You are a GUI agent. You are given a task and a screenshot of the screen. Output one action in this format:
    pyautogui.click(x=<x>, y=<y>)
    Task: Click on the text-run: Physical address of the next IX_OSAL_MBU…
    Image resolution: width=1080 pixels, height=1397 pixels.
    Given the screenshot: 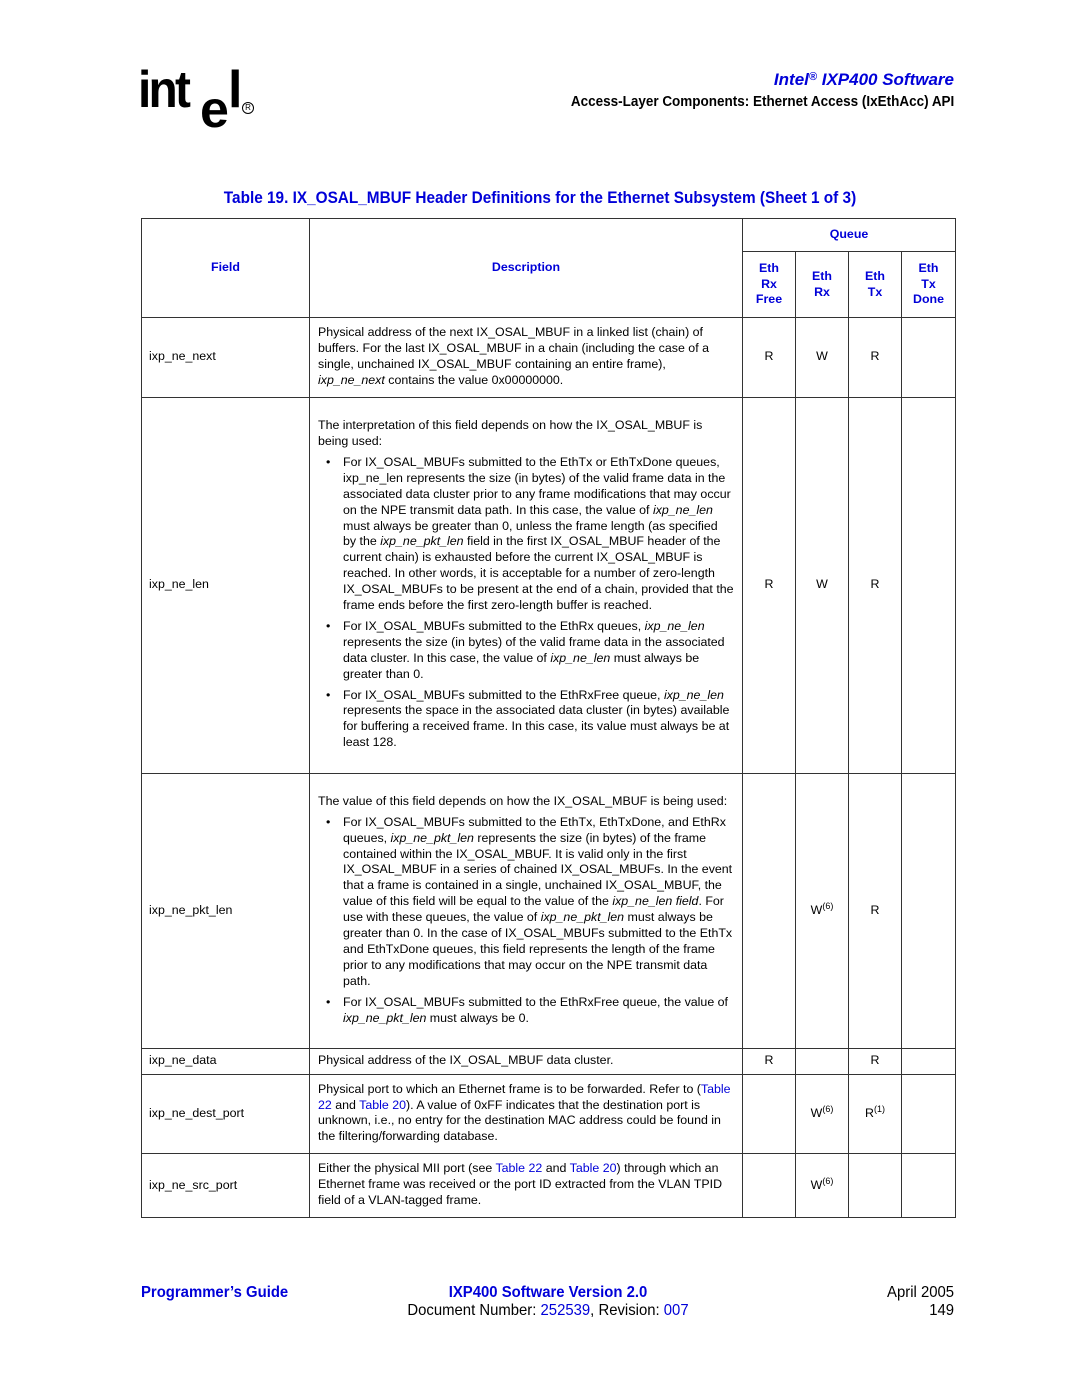 What is the action you would take?
    pyautogui.click(x=513, y=348)
    